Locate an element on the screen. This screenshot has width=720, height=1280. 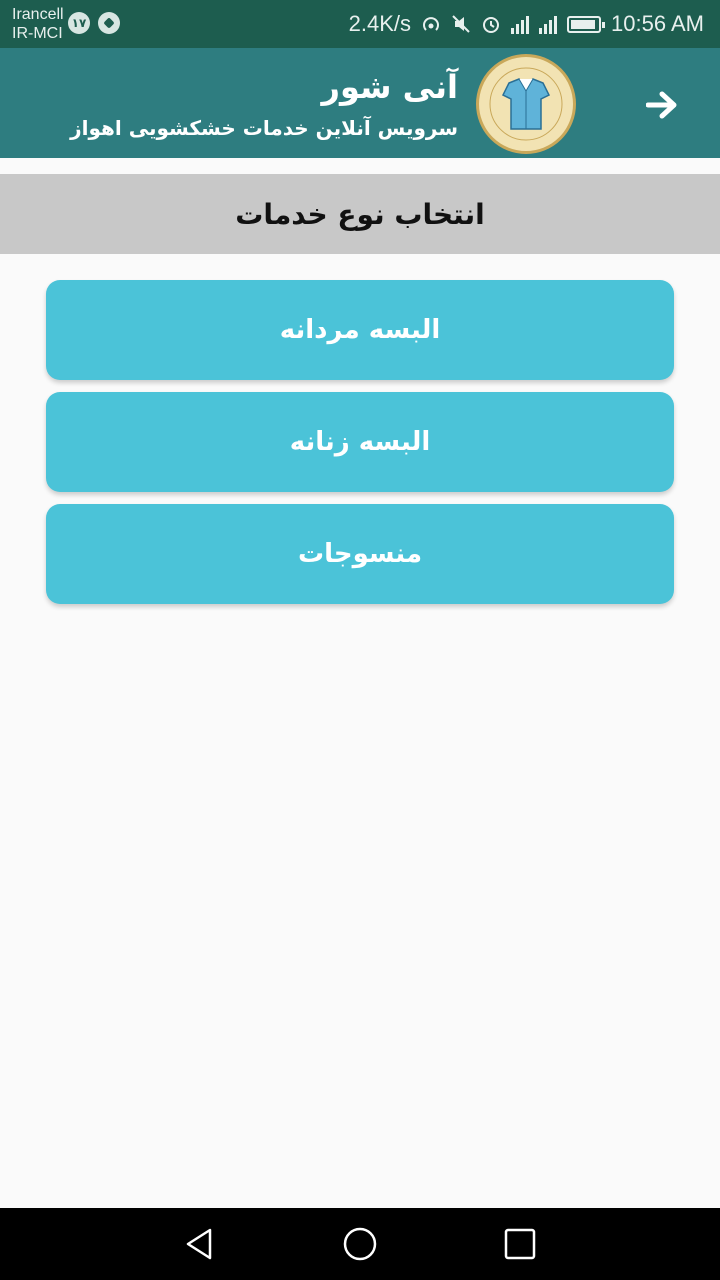
section-title: انتخاب نوع خدمات is located at coordinates (360, 214).